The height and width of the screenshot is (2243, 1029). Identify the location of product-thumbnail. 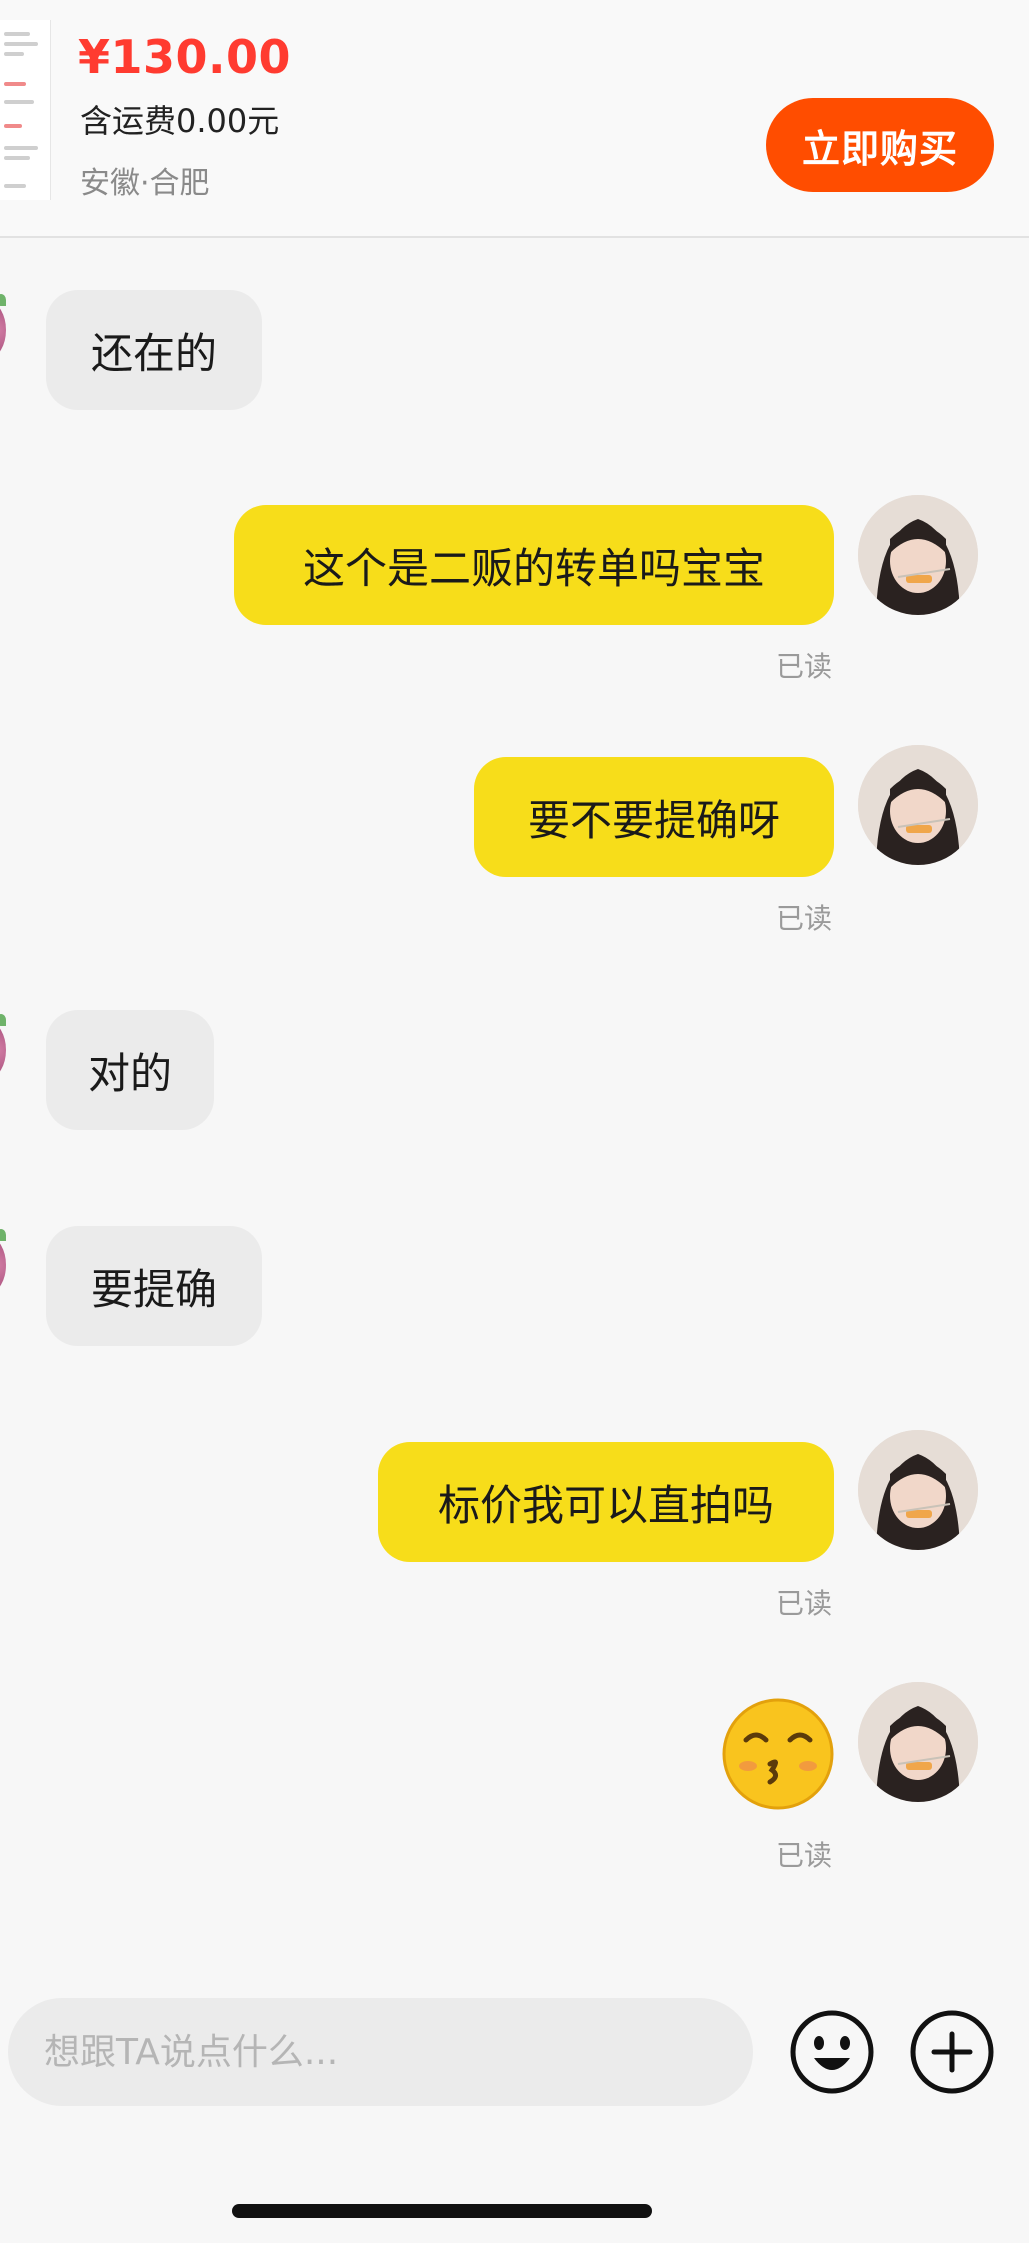
(25, 110).